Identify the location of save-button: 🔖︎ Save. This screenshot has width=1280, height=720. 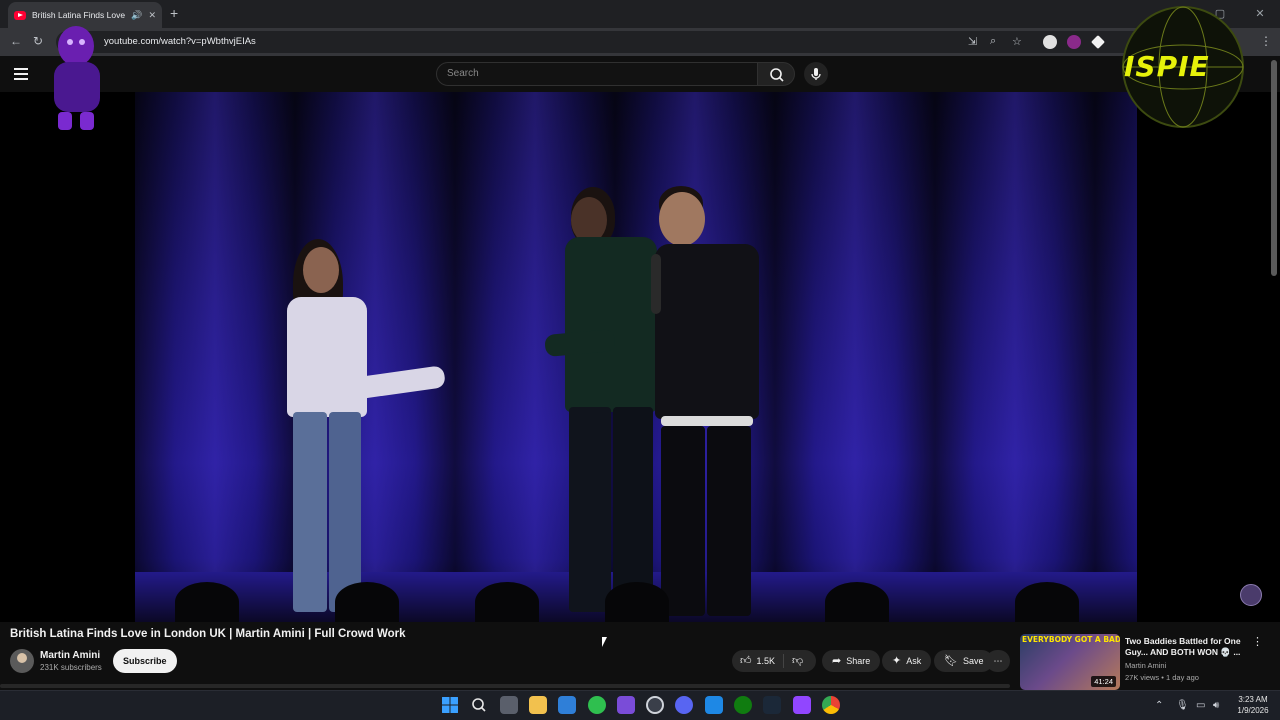
(964, 661).